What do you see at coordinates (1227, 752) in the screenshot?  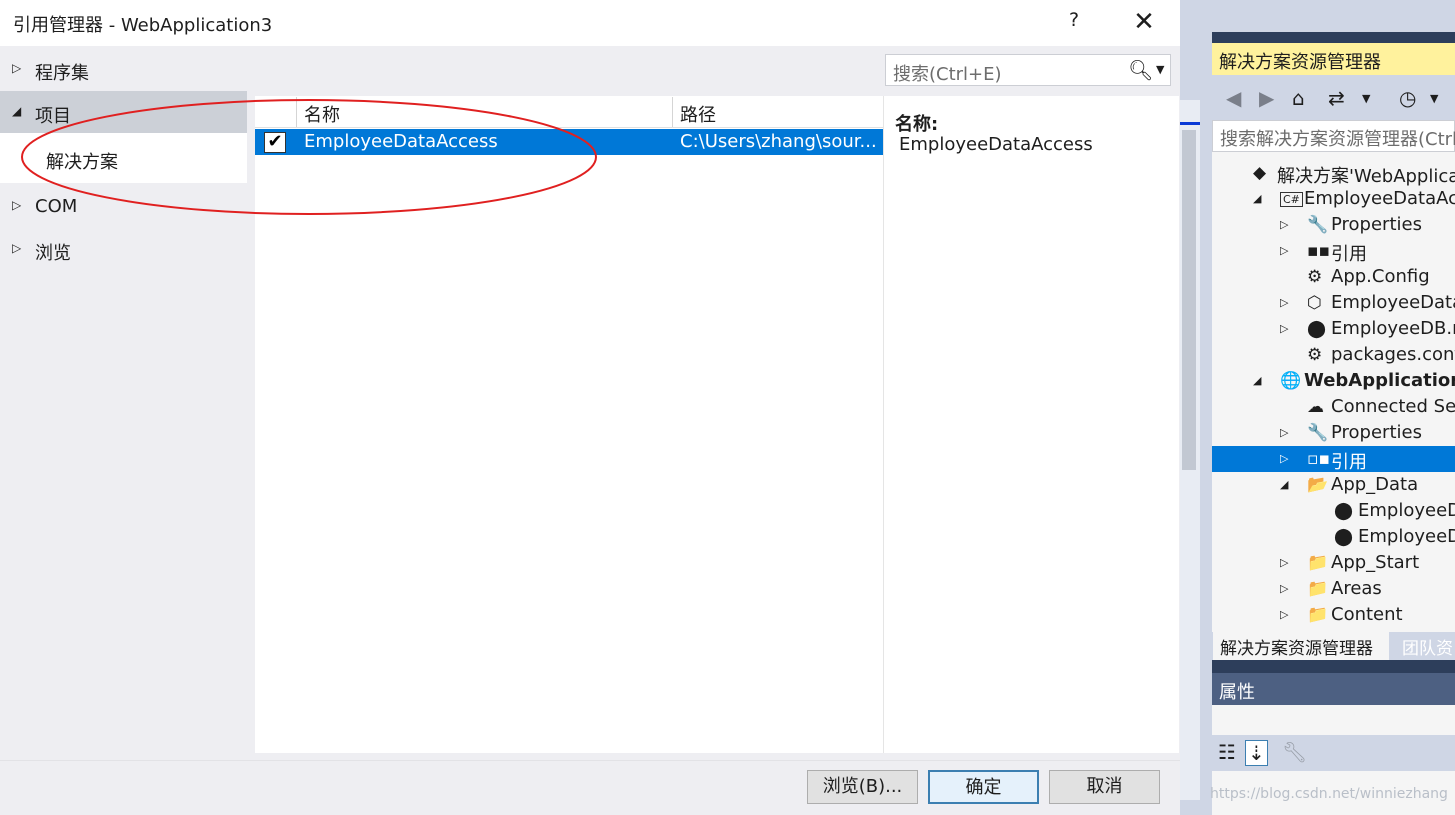 I see `categorized-icon: ☷` at bounding box center [1227, 752].